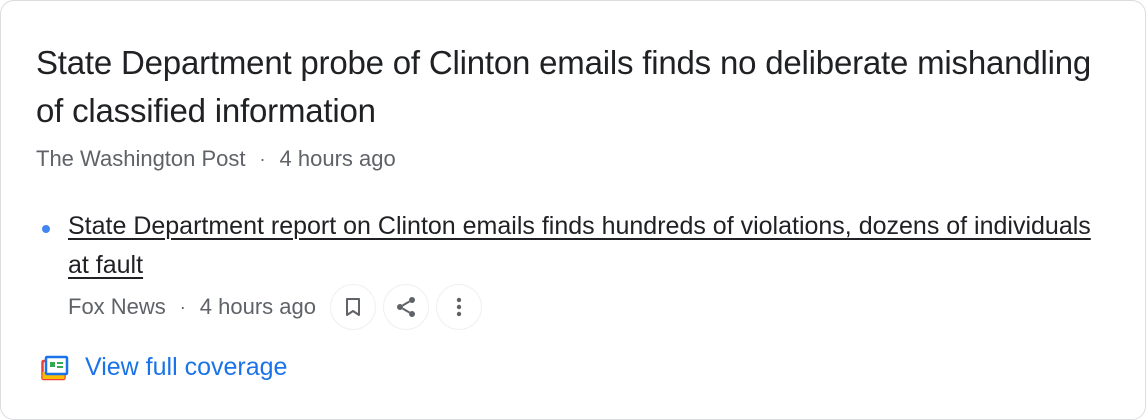  What do you see at coordinates (186, 367) in the screenshot?
I see `view-full-coverage-label: View full coverage` at bounding box center [186, 367].